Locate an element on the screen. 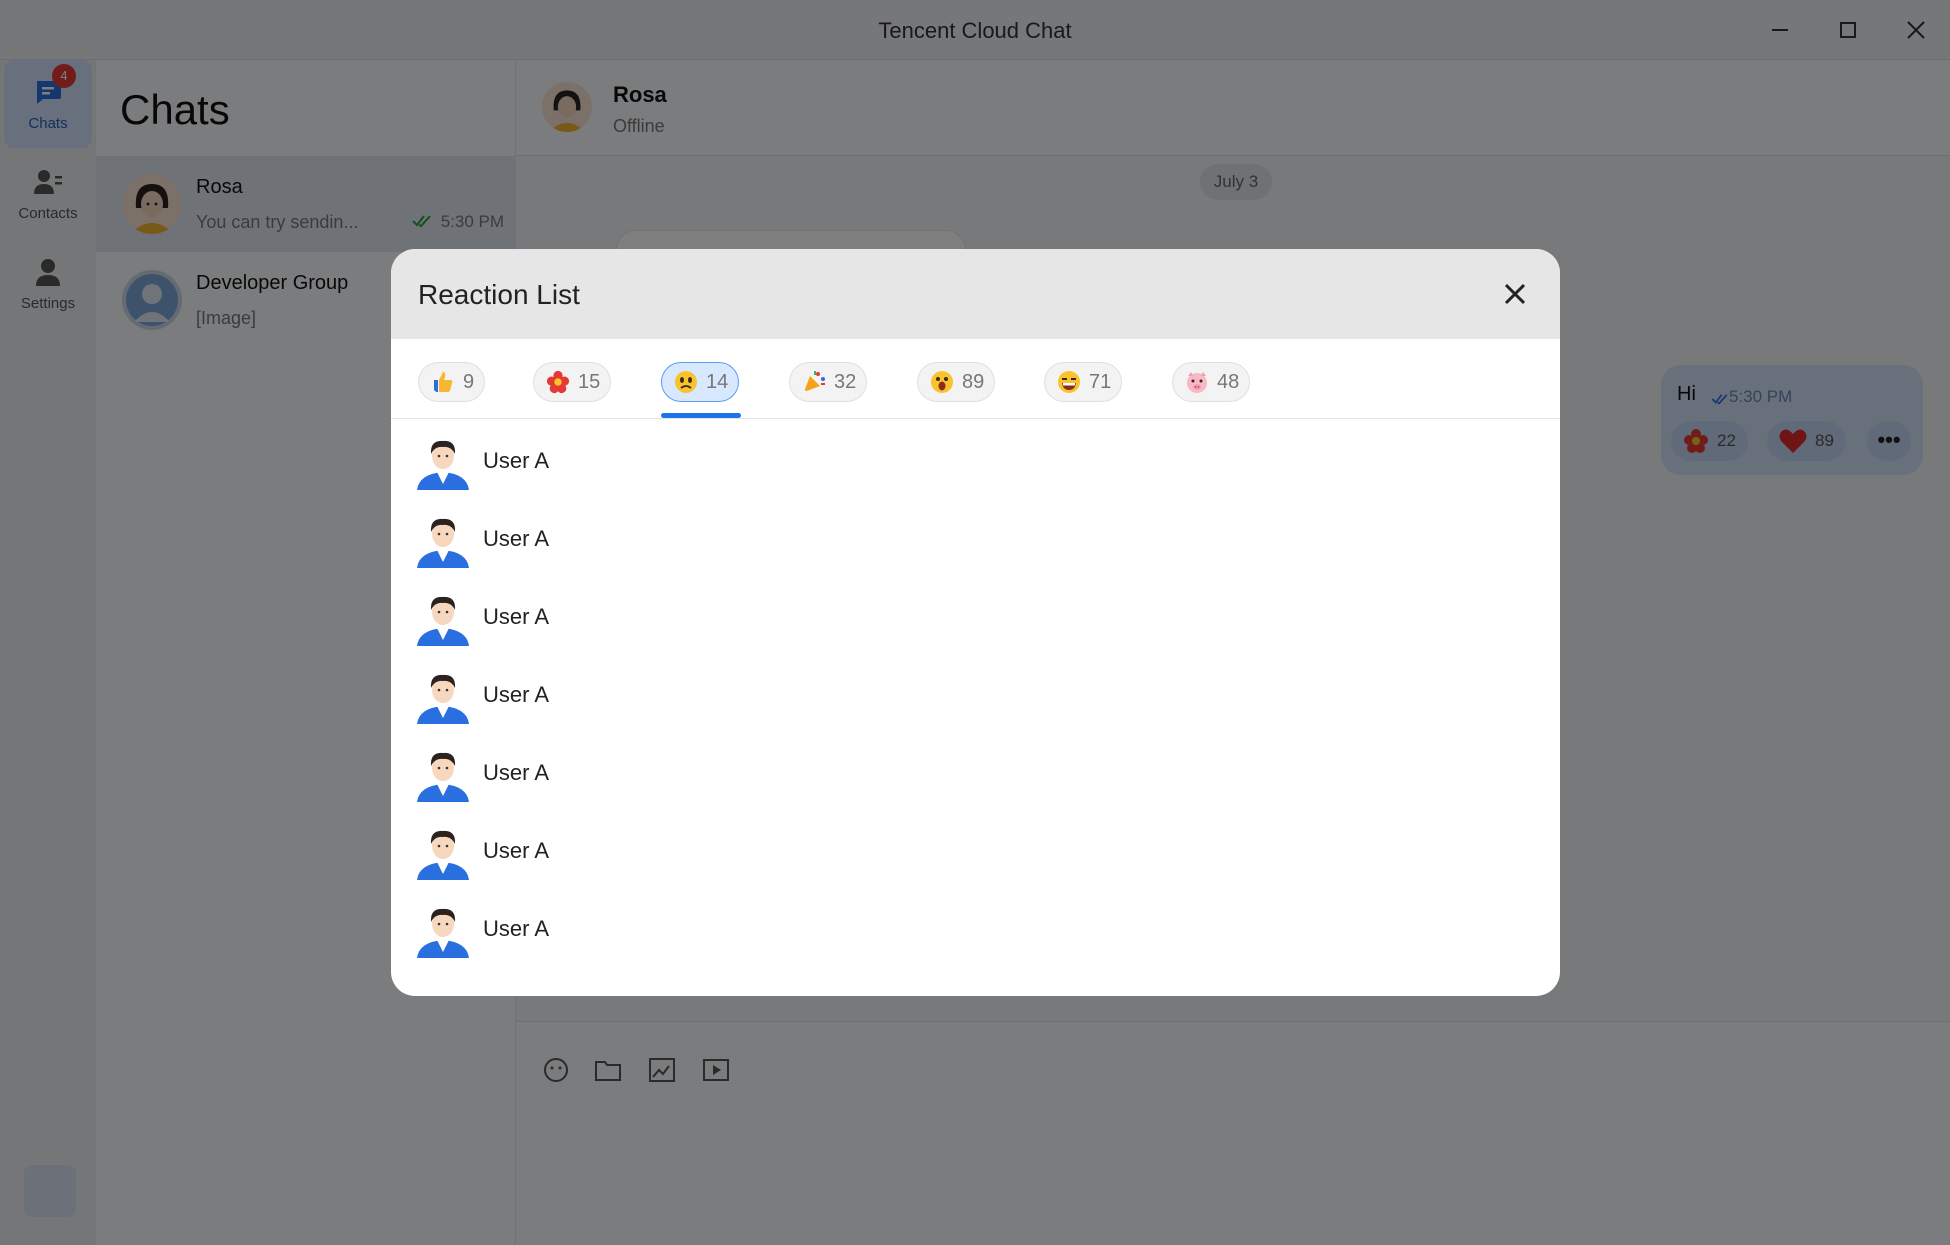 The height and width of the screenshot is (1245, 1950). party-popper-emoji-icon is located at coordinates (814, 381).